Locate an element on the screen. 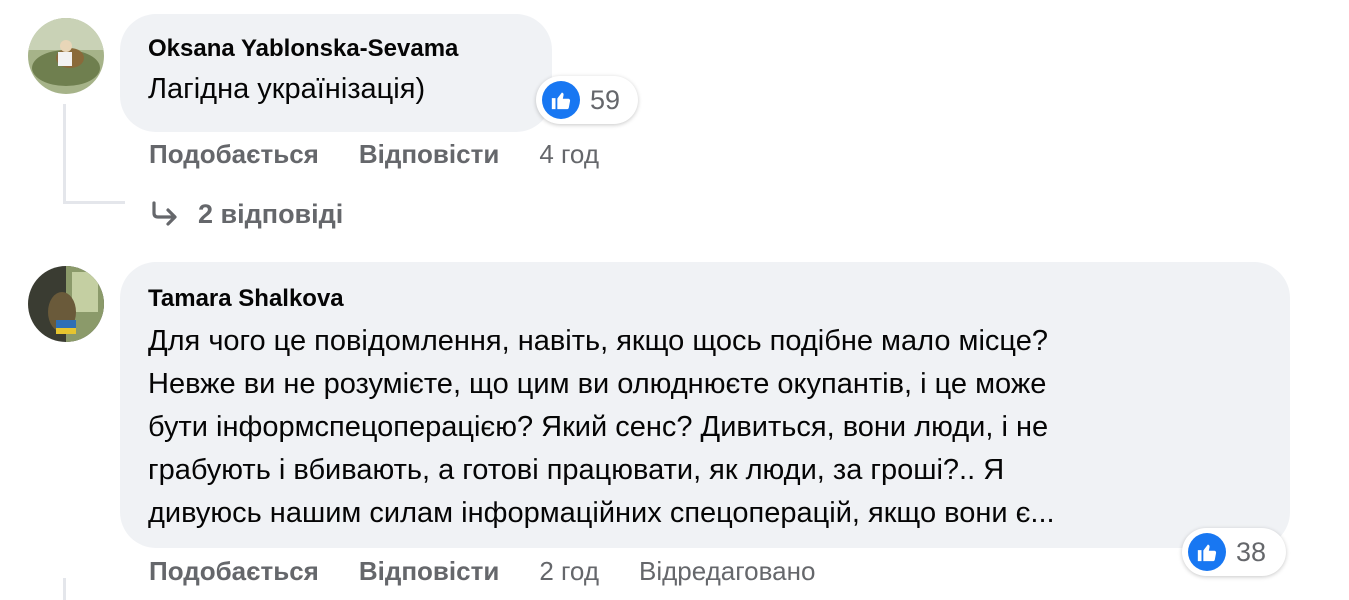 The width and height of the screenshot is (1349, 600). comment-actions: Подобається Відповісти 4 год is located at coordinates (374, 154).